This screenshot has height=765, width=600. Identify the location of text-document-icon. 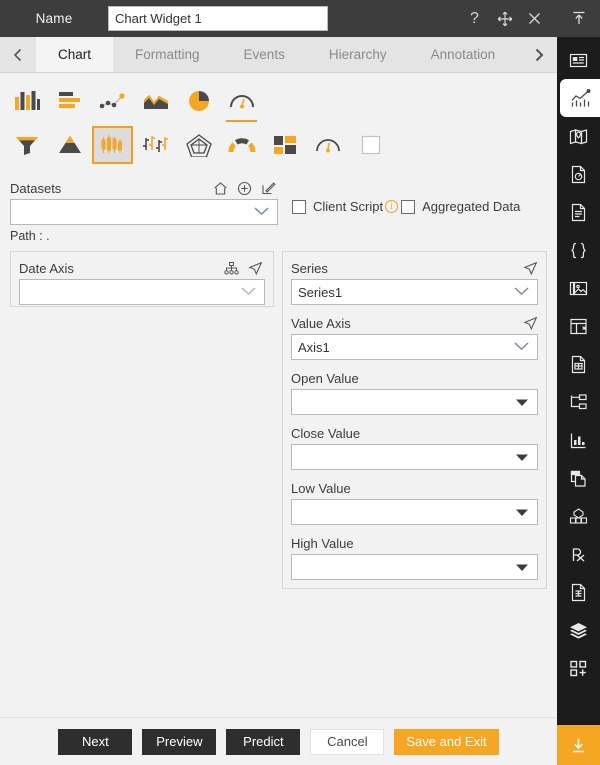
(578, 592).